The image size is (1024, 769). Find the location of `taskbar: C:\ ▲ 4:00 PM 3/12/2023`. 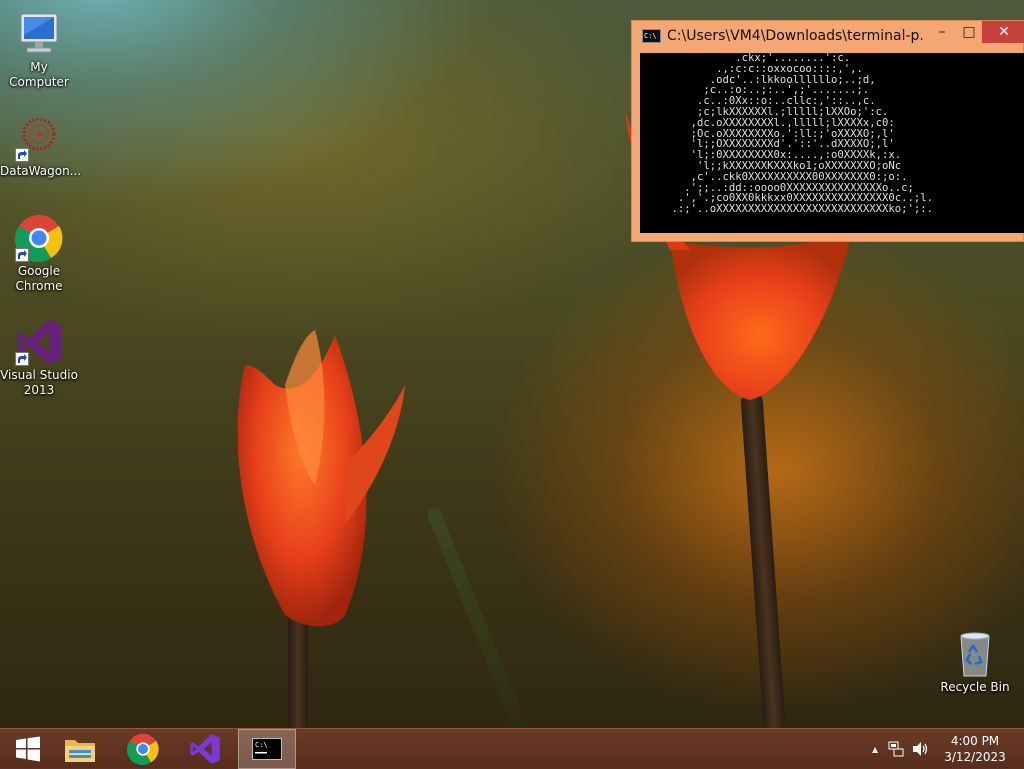

taskbar: C:\ ▲ 4:00 PM 3/12/2023 is located at coordinates (512, 748).